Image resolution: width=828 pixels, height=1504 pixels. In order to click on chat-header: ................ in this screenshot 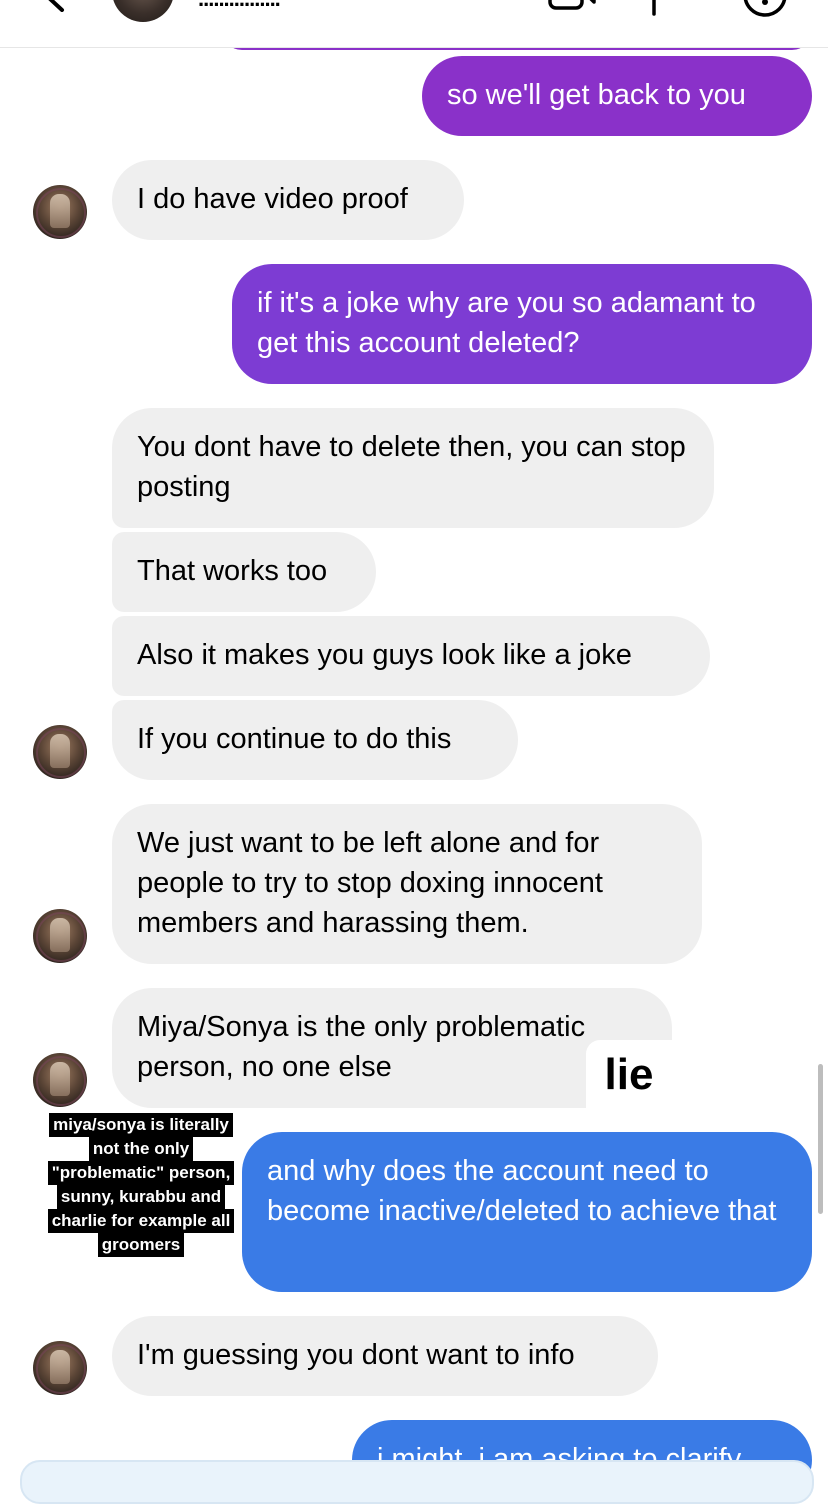, I will do `click(414, 24)`.